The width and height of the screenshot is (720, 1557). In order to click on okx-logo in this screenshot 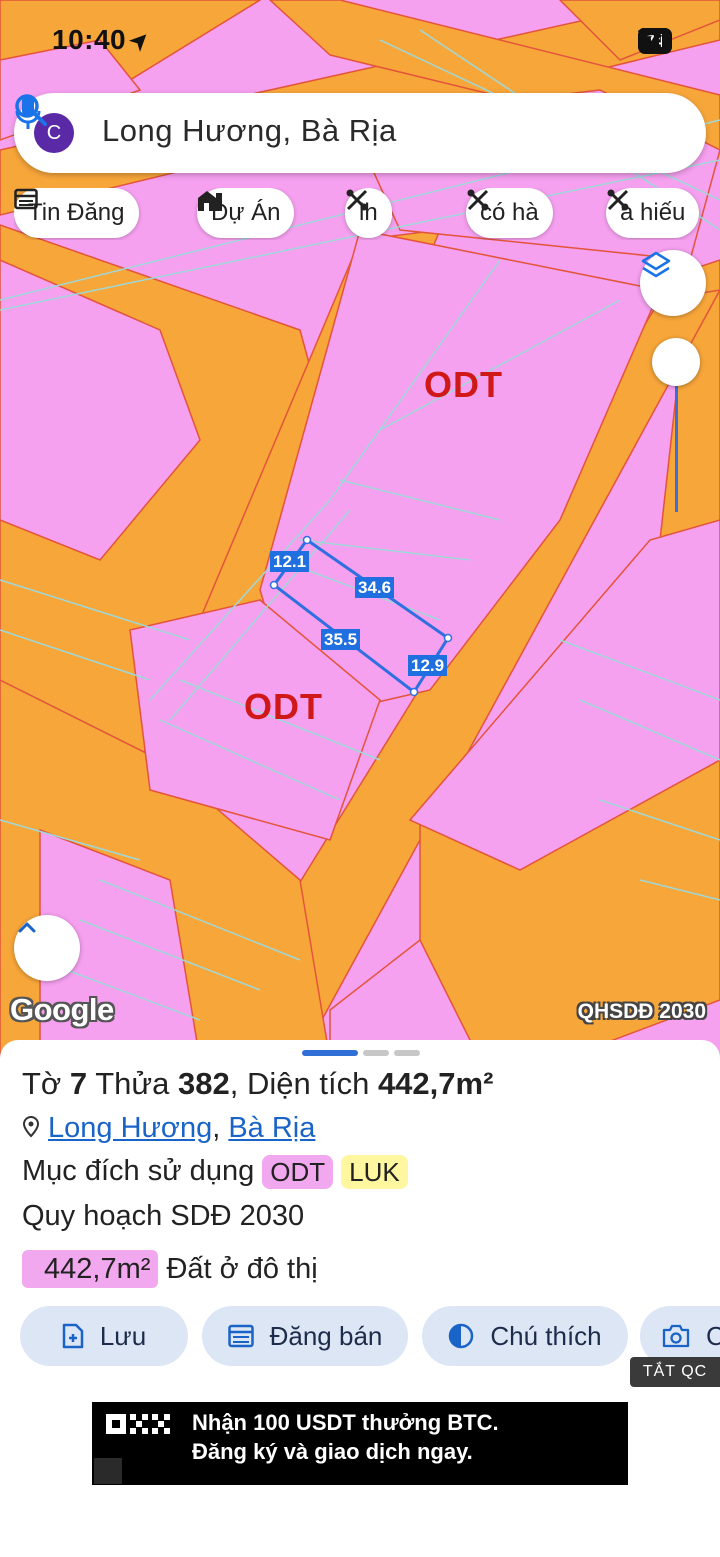, I will do `click(138, 1424)`.